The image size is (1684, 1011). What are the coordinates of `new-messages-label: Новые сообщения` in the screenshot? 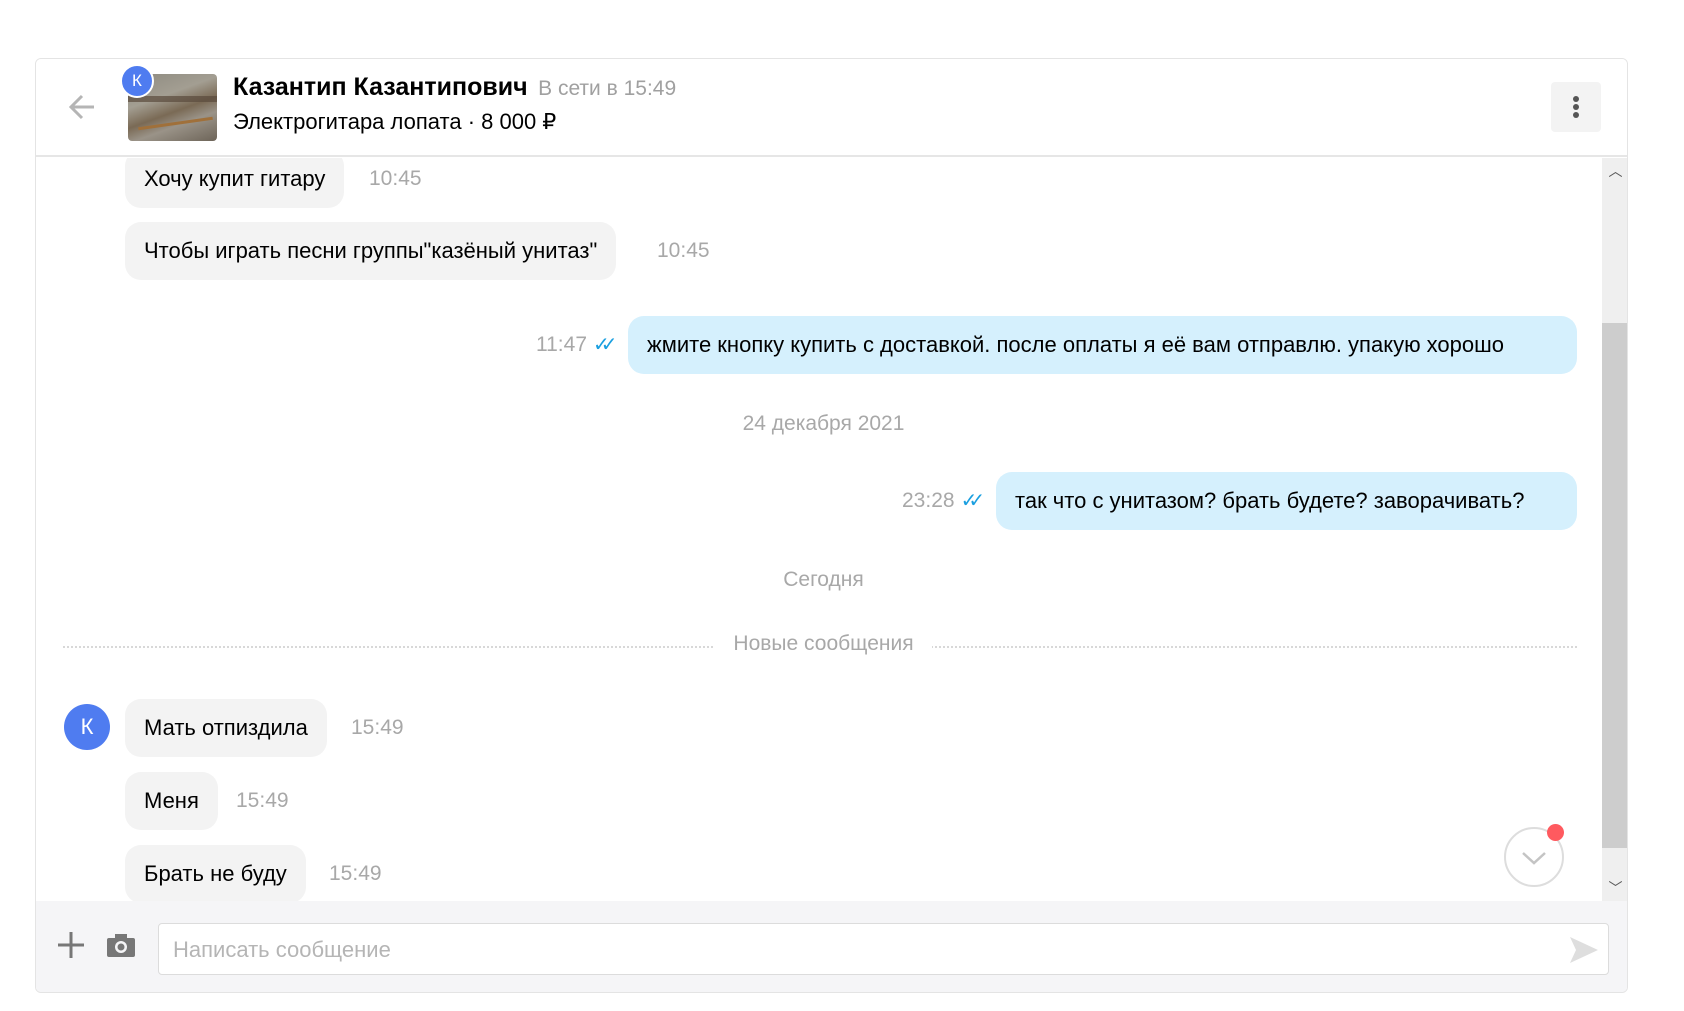 It's located at (819, 644).